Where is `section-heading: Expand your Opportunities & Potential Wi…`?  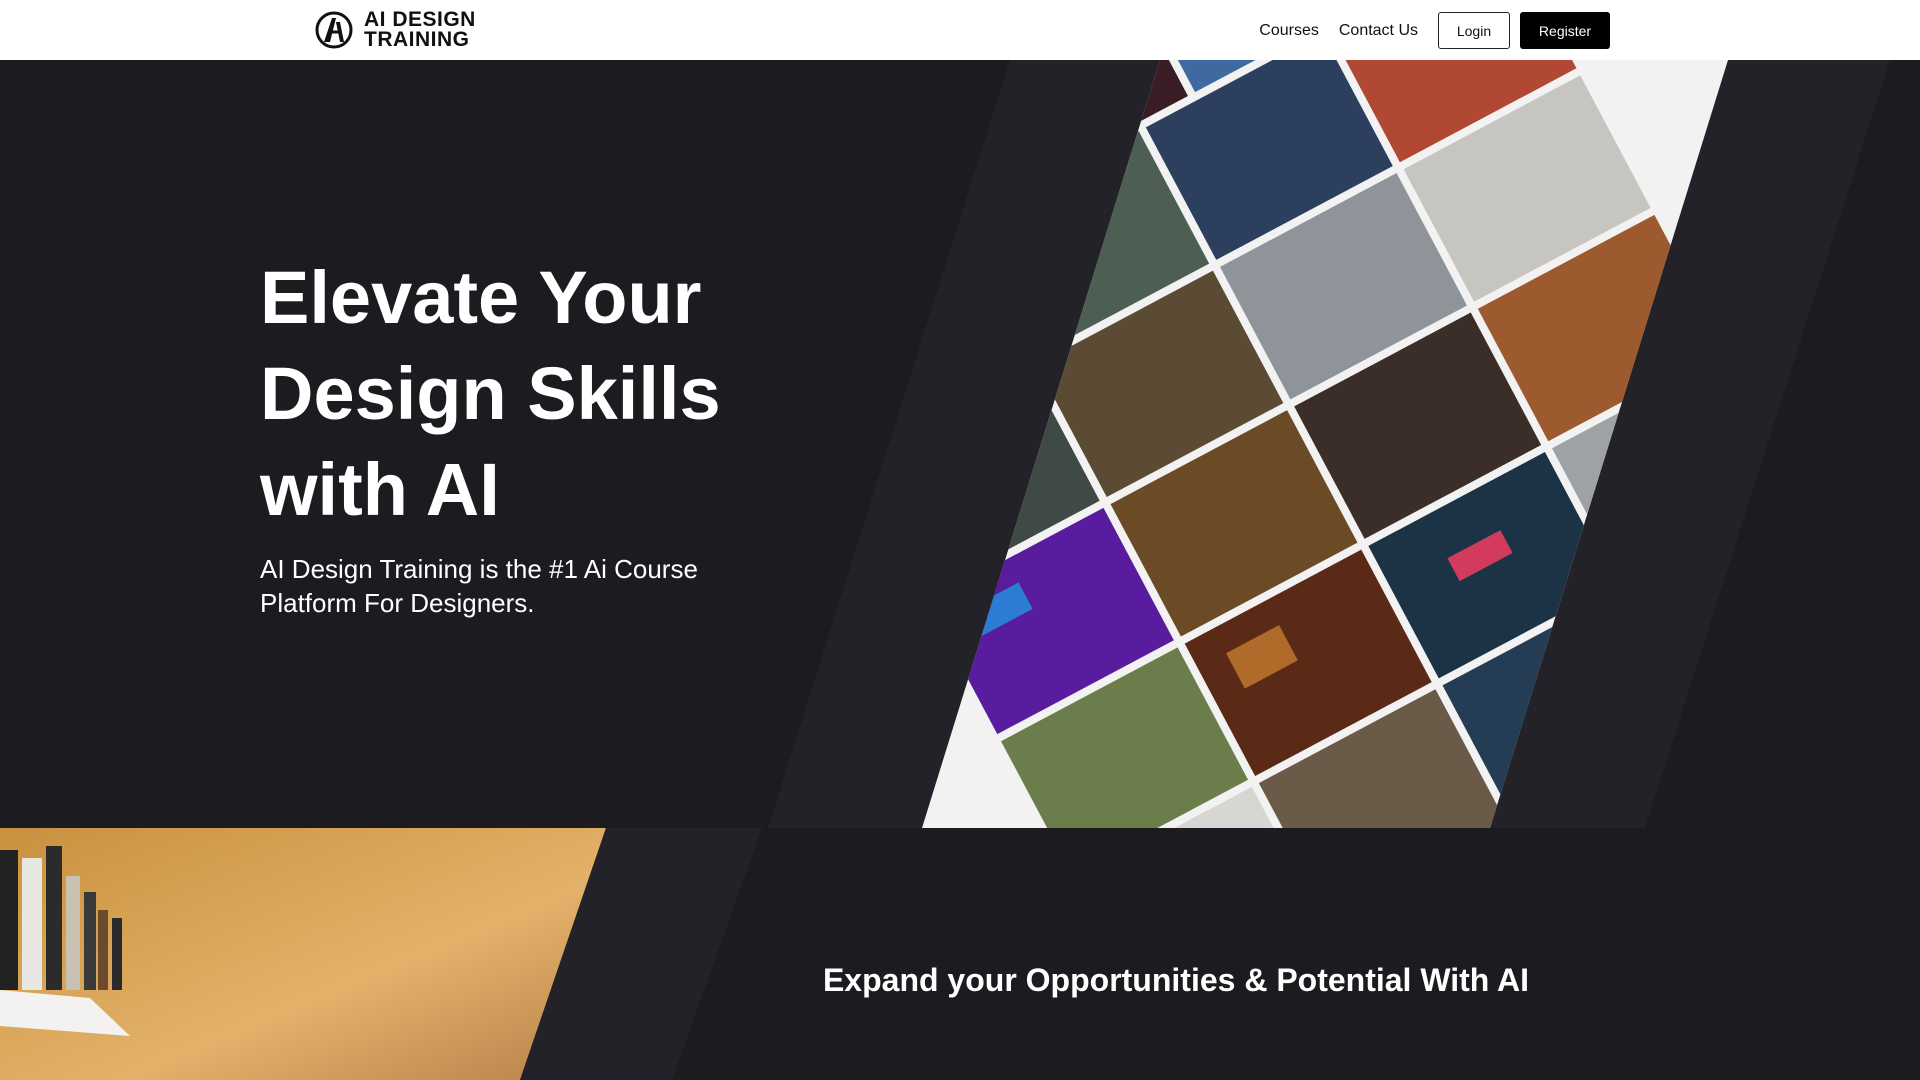 section-heading: Expand your Opportunities & Potential Wi… is located at coordinates (1176, 980).